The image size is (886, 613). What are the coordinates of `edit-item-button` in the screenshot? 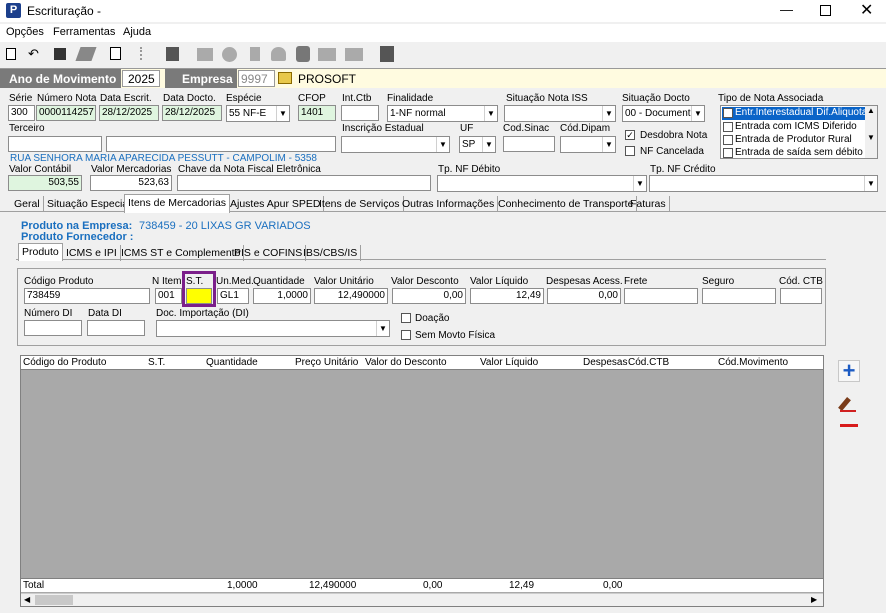 It's located at (849, 405).